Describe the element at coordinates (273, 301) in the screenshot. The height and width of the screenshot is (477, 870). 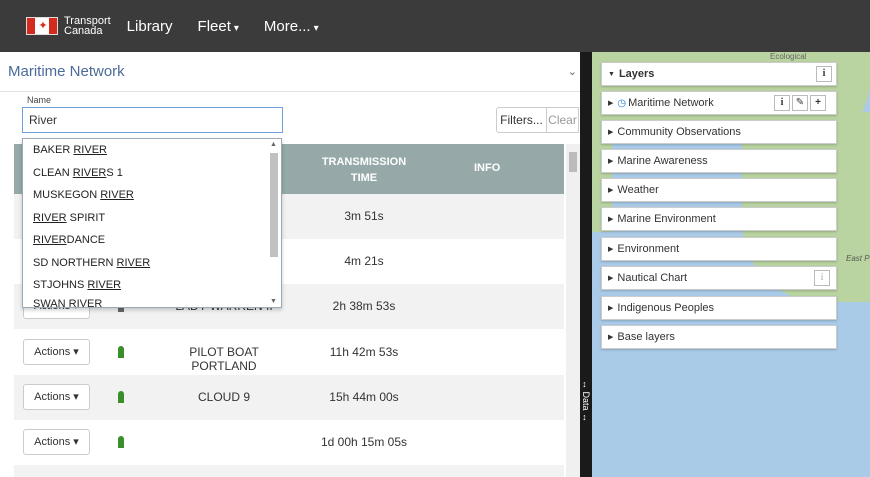
I see `scroll-down-icon: ▼` at that location.